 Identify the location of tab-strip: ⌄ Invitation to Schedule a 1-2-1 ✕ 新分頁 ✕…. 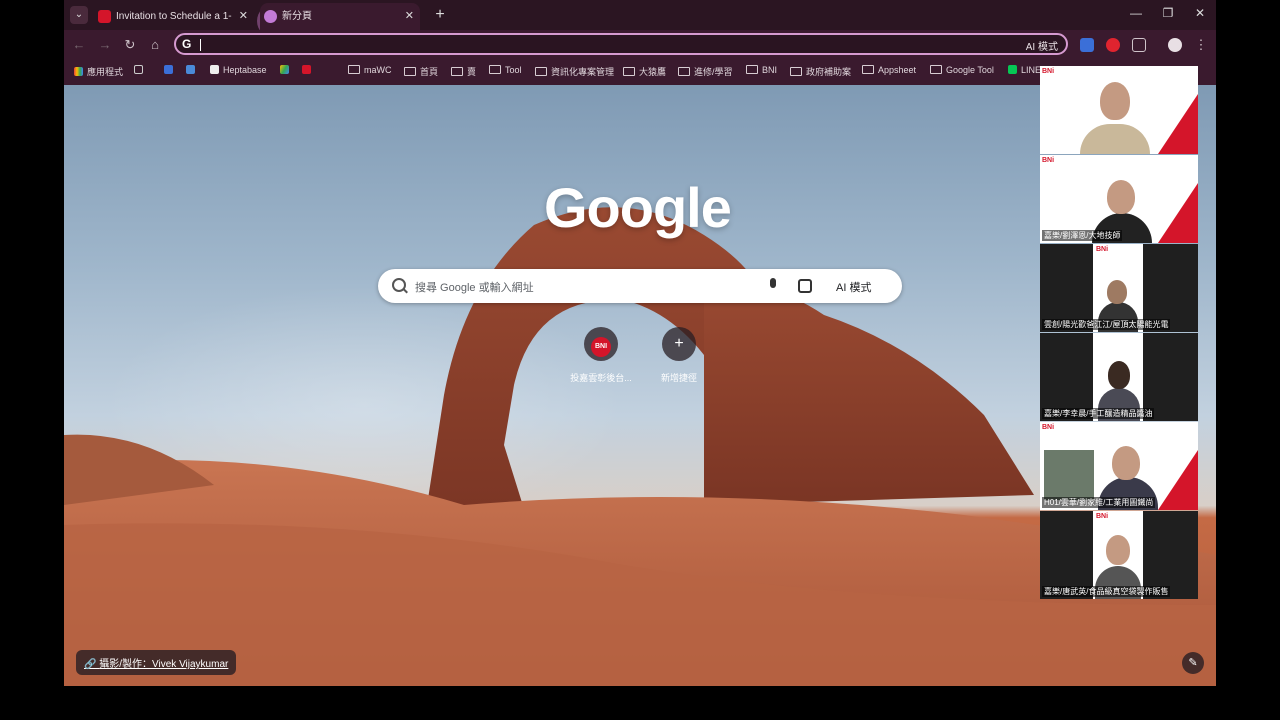
(640, 19).